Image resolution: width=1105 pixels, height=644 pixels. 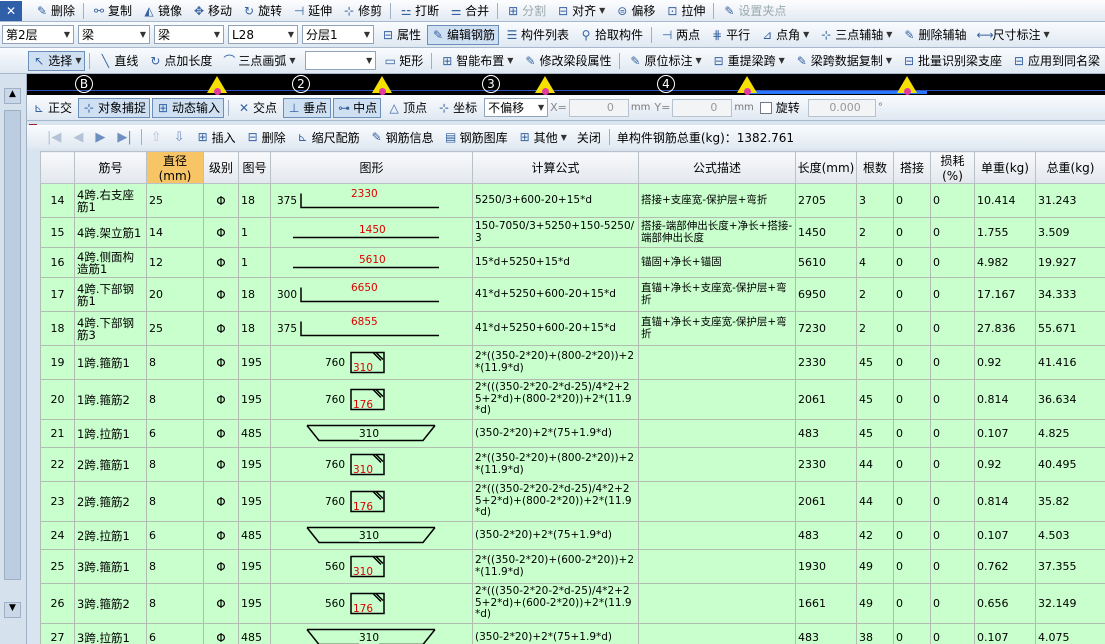 What do you see at coordinates (110, 328) in the screenshot?
I see `cell-rebar-name: 4跨.下部钢筋3` at bounding box center [110, 328].